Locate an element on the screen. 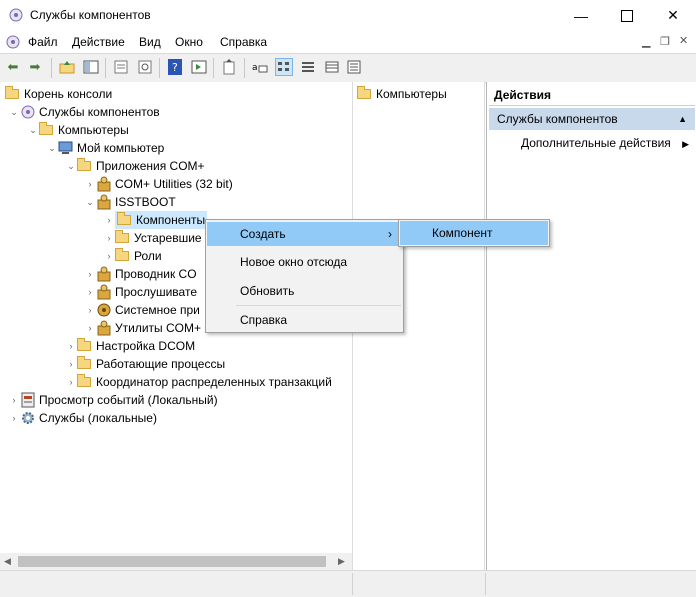 The image size is (696, 597). large-icons-view-icon: a is located at coordinates (260, 67).